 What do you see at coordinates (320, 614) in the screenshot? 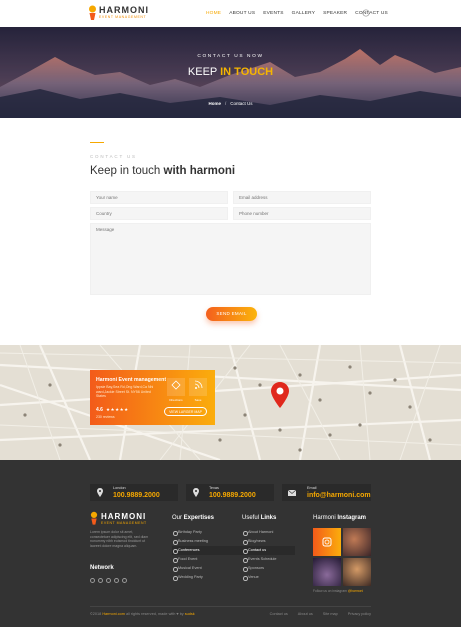
I see `footer-bottom-links: Contact us About us Site map Privacy policy` at bounding box center [320, 614].